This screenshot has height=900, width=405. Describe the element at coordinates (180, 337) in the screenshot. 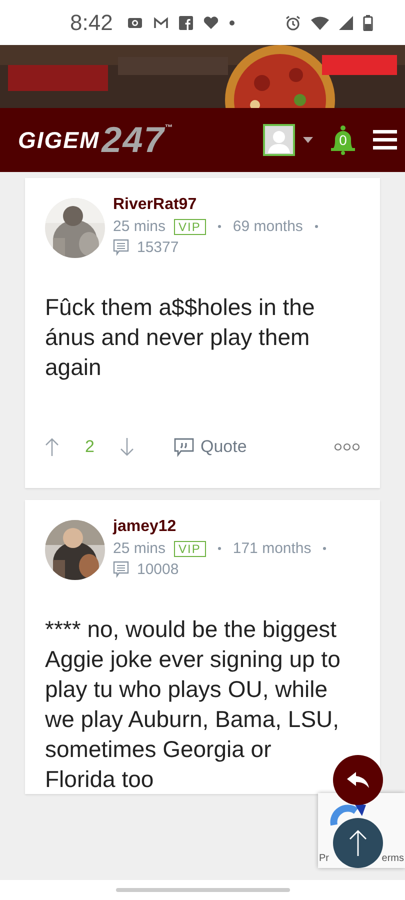

I see `post-text: Fûck them a$$holes in the ánus and never play them again` at that location.